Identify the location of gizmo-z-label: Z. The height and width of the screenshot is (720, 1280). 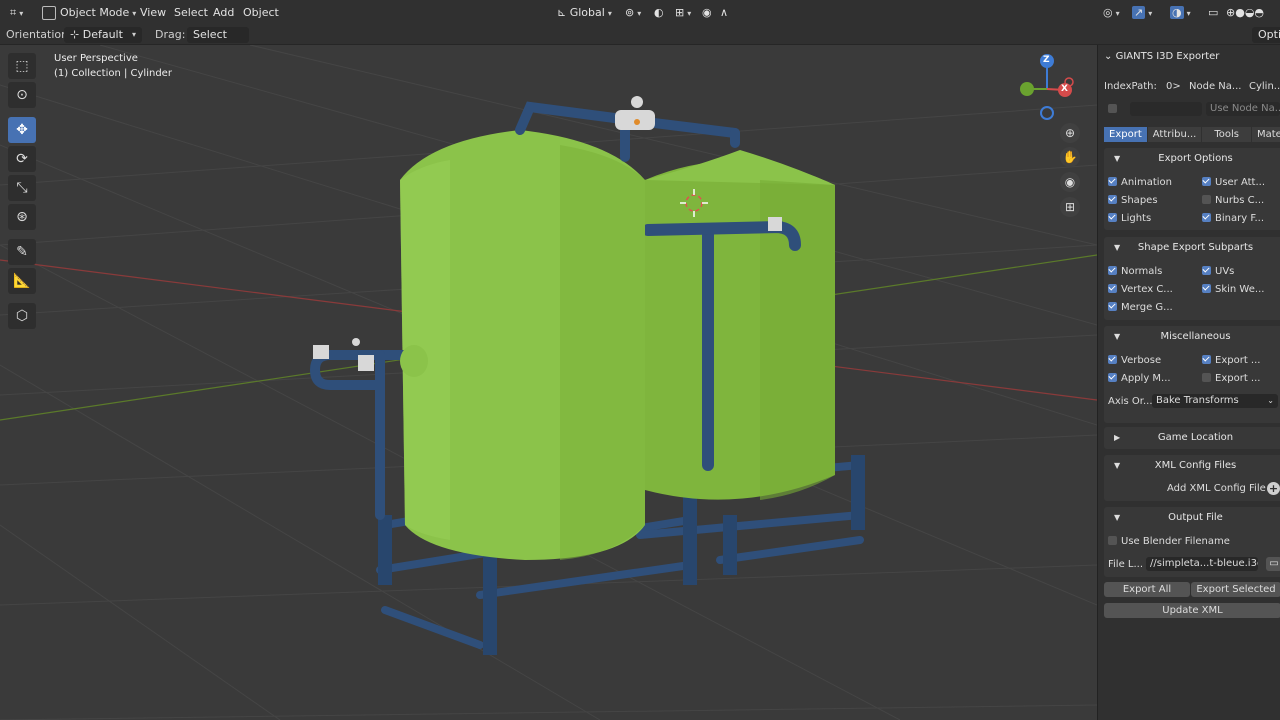
(1046, 60).